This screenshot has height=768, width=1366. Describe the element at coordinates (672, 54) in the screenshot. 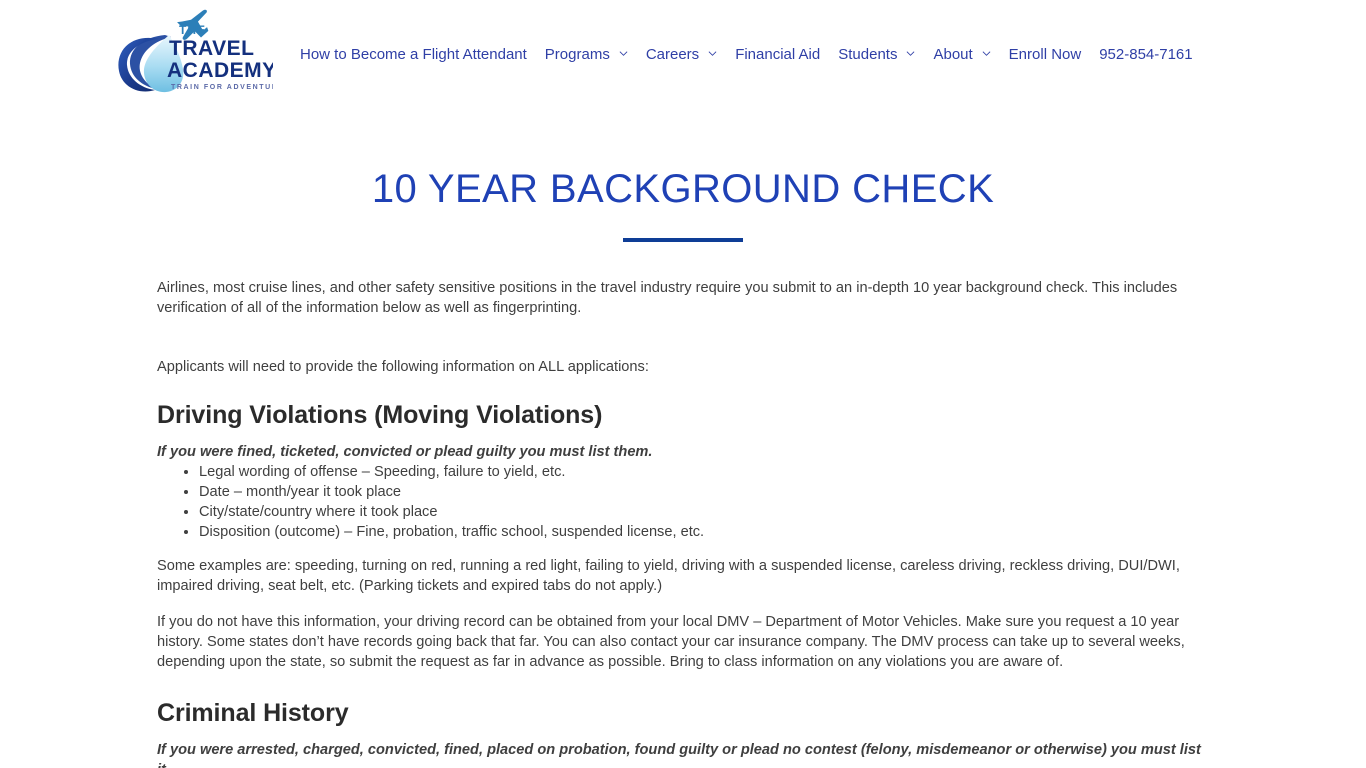

I see `nav-item-label: Careers` at that location.